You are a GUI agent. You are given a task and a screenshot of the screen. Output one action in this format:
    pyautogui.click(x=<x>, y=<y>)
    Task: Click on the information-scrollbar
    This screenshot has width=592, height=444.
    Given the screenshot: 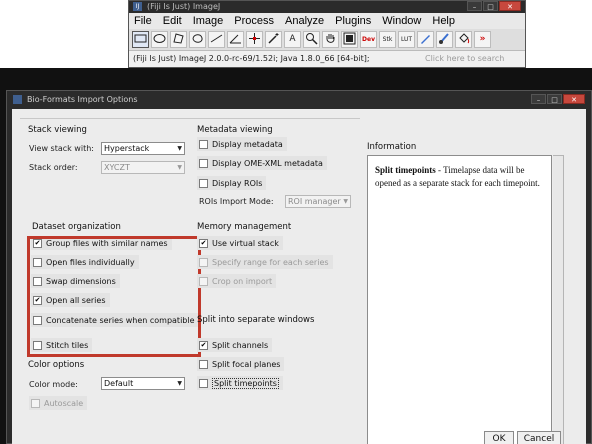 What is the action you would take?
    pyautogui.click(x=558, y=299)
    